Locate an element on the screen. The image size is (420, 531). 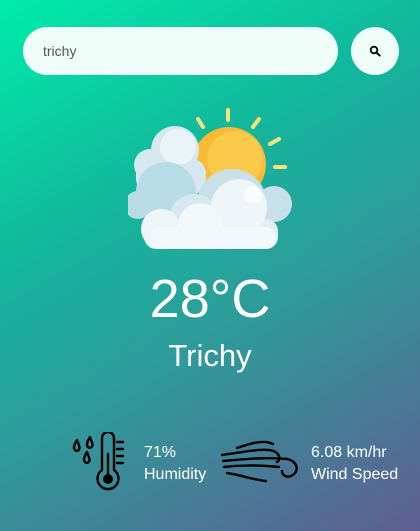
city-name: Trichy is located at coordinates (210, 355).